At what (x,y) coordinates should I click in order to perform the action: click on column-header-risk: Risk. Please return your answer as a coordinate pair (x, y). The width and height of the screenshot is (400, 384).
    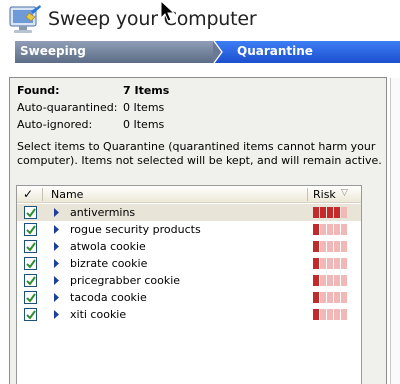
    Looking at the image, I should click on (324, 194).